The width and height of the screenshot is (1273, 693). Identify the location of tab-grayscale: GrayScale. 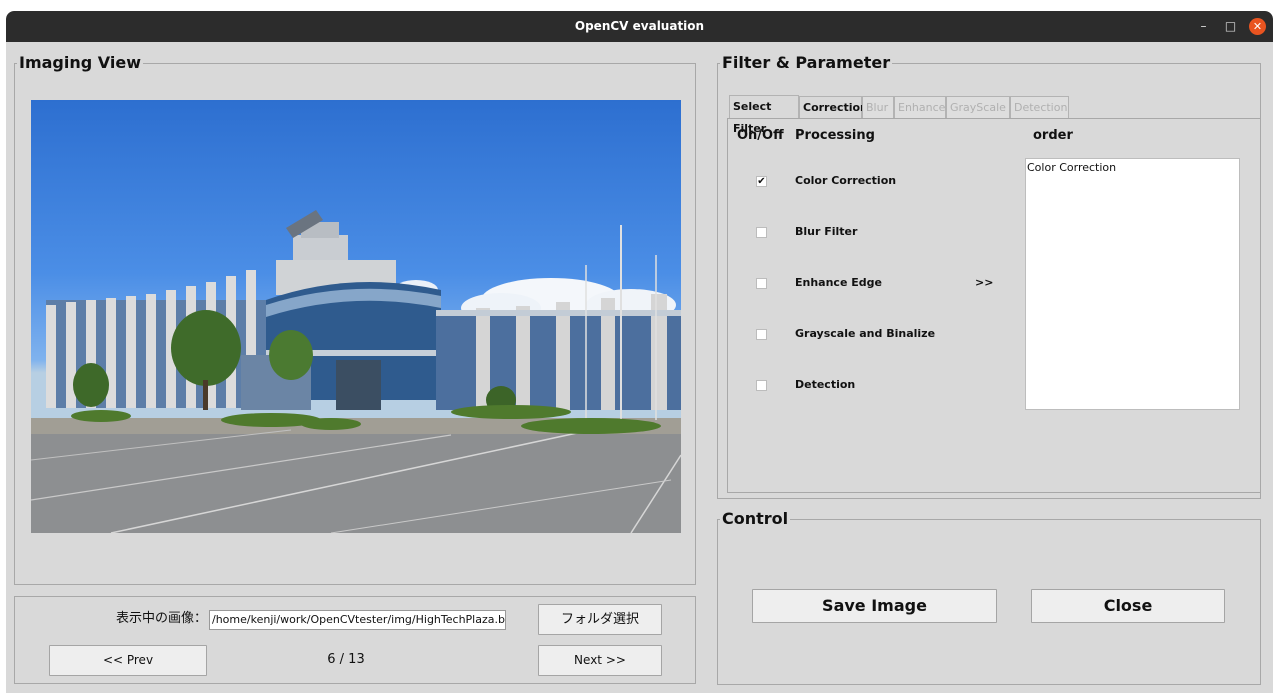
(978, 107).